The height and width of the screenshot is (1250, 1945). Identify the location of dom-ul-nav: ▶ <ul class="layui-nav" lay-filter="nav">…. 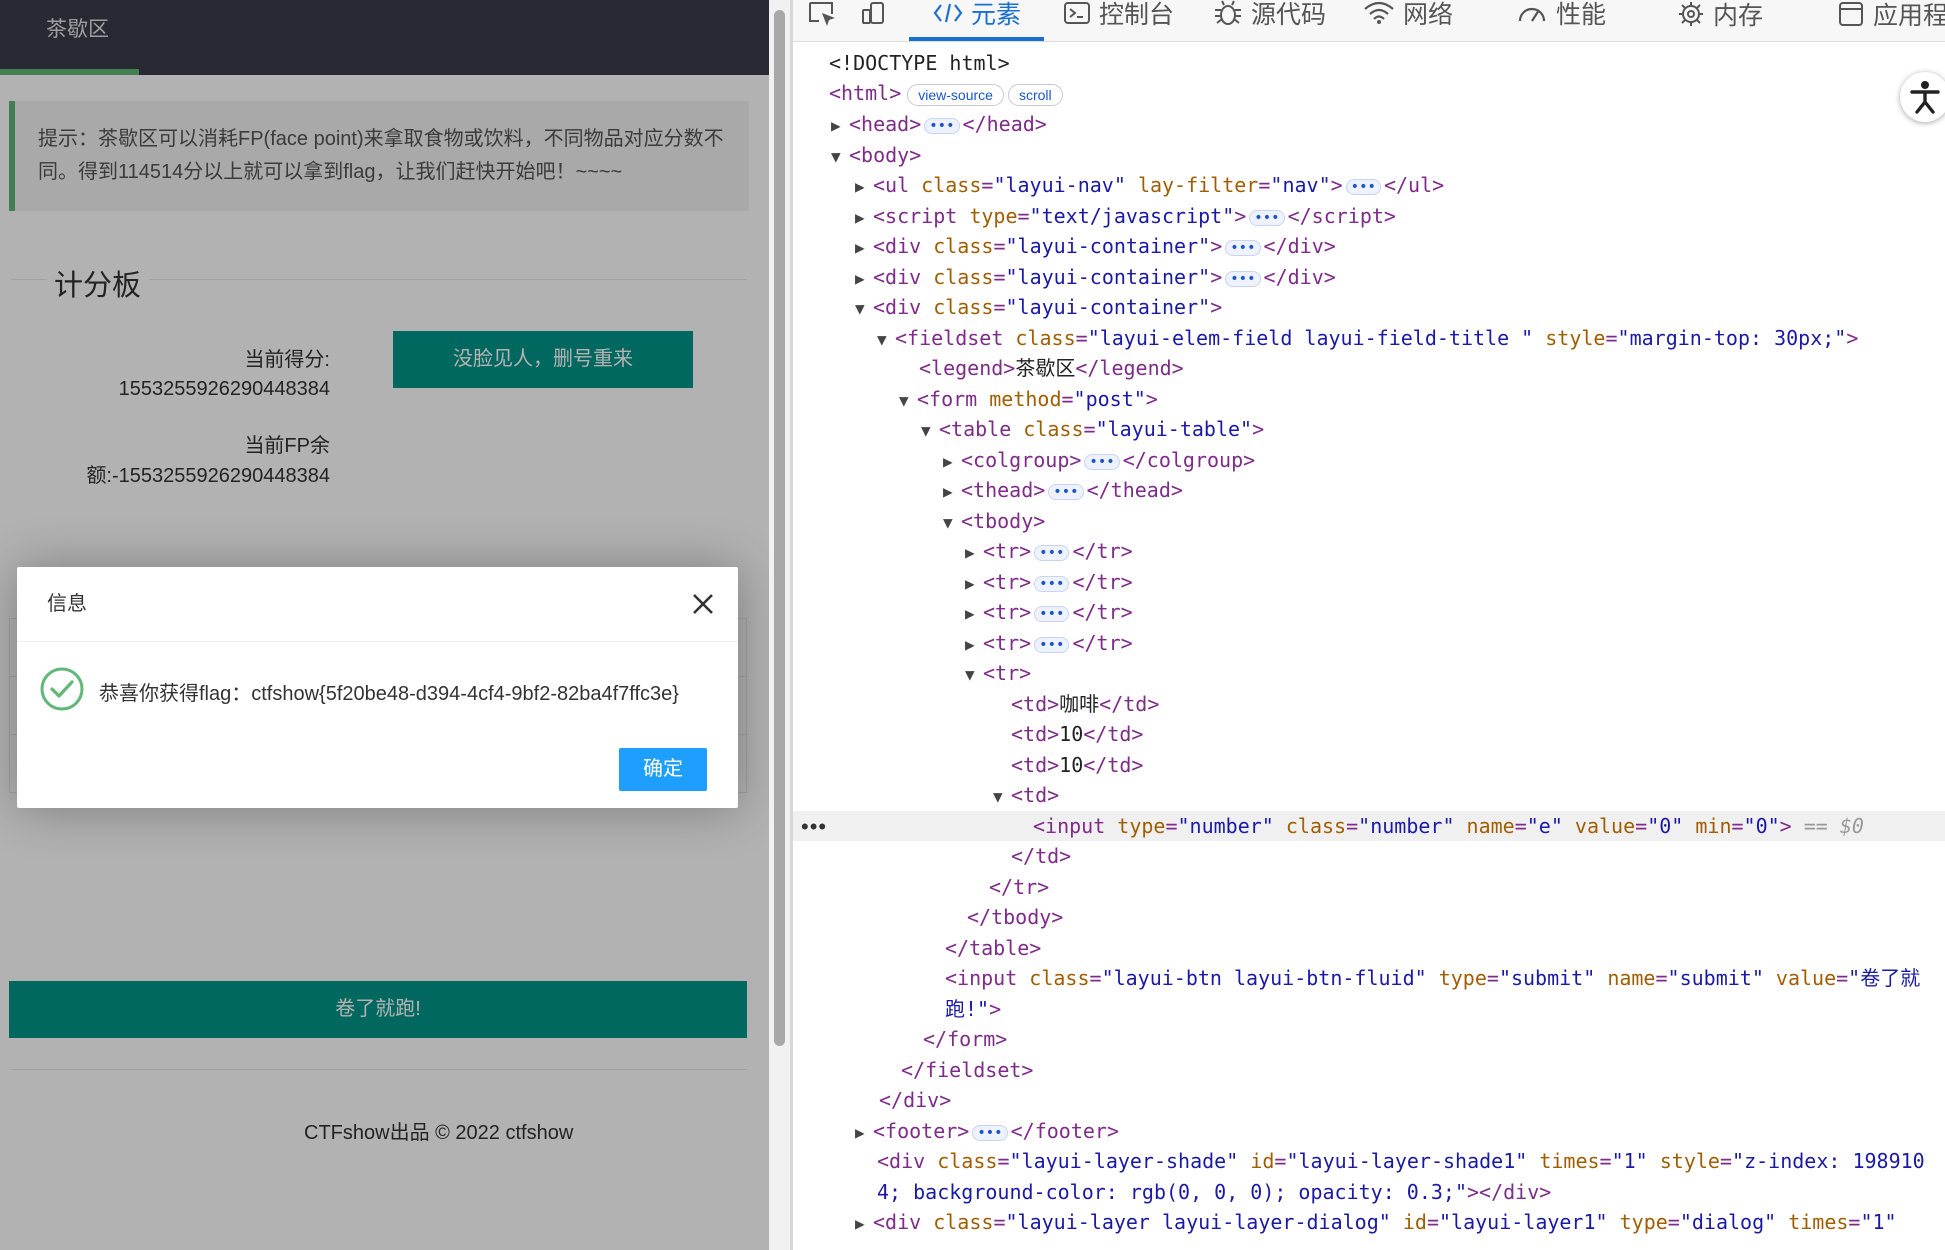
(1118, 185).